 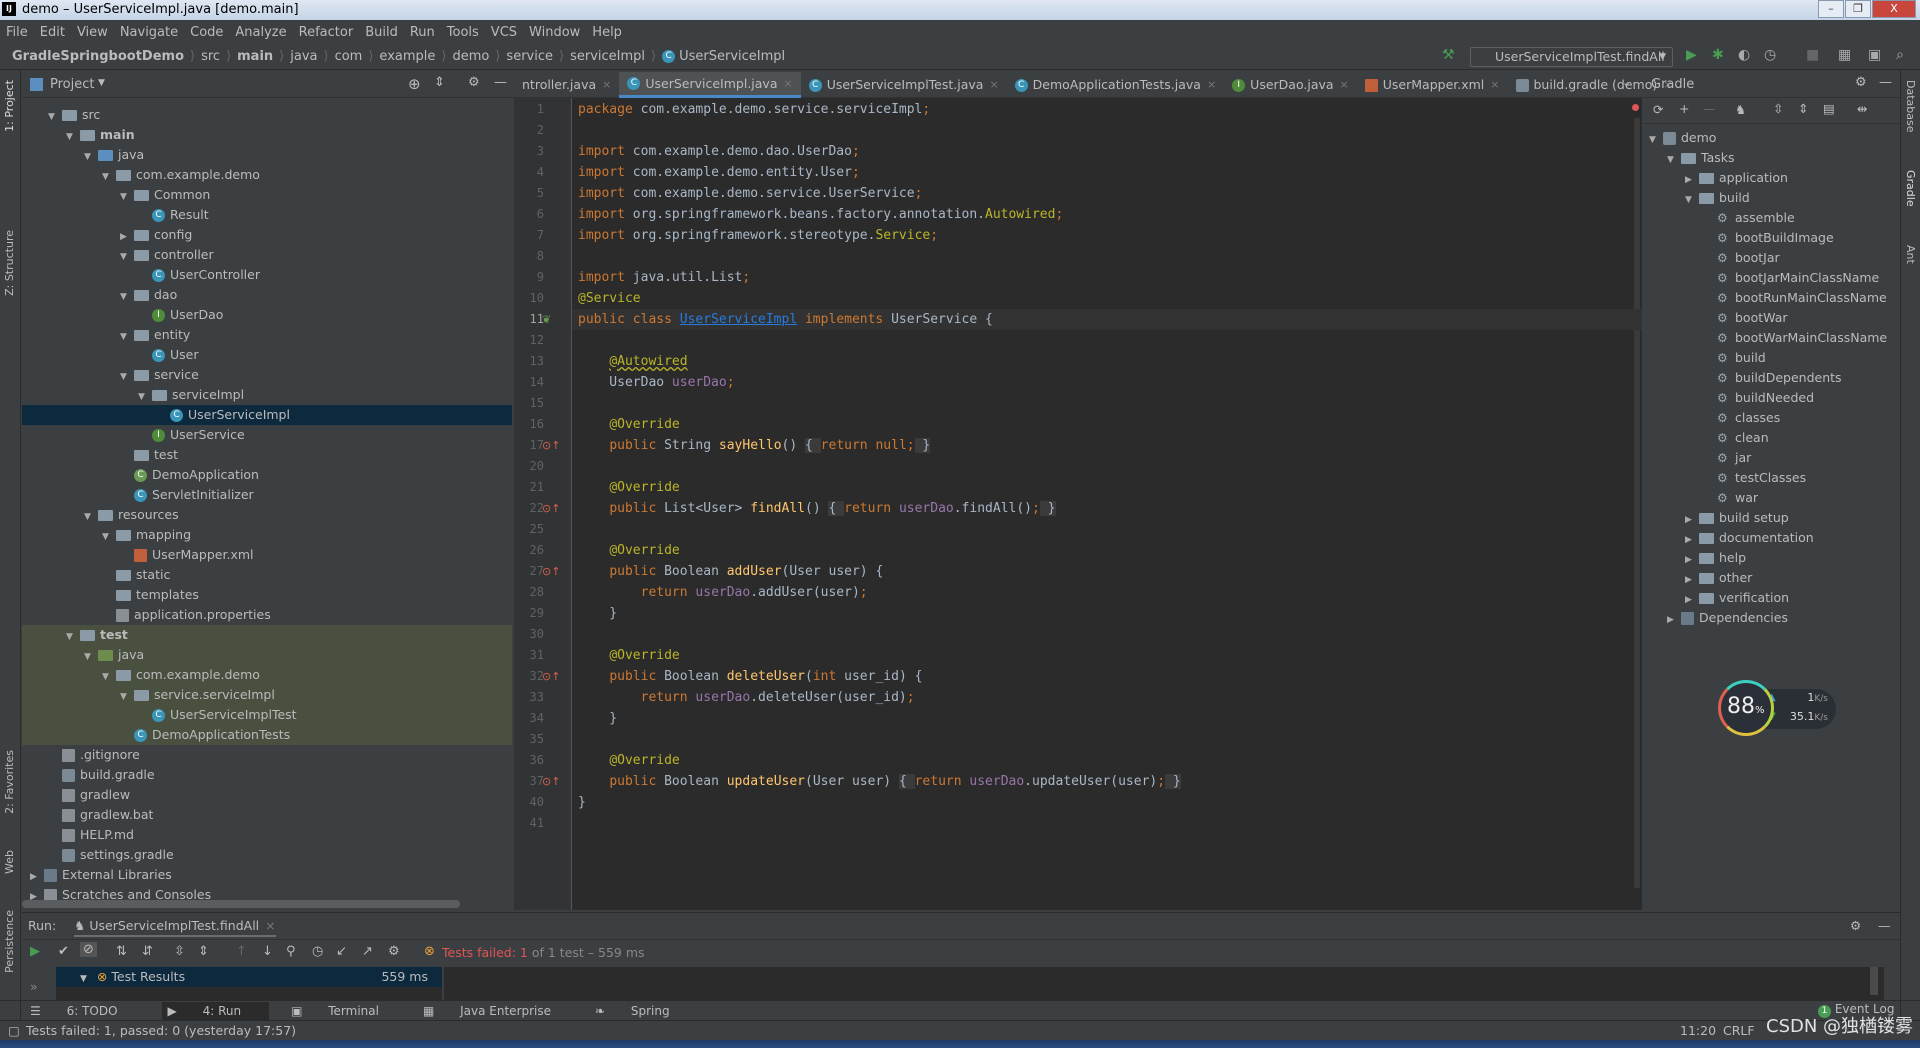 What do you see at coordinates (1739, 1031) in the screenshot?
I see `line-separator: CRLF` at bounding box center [1739, 1031].